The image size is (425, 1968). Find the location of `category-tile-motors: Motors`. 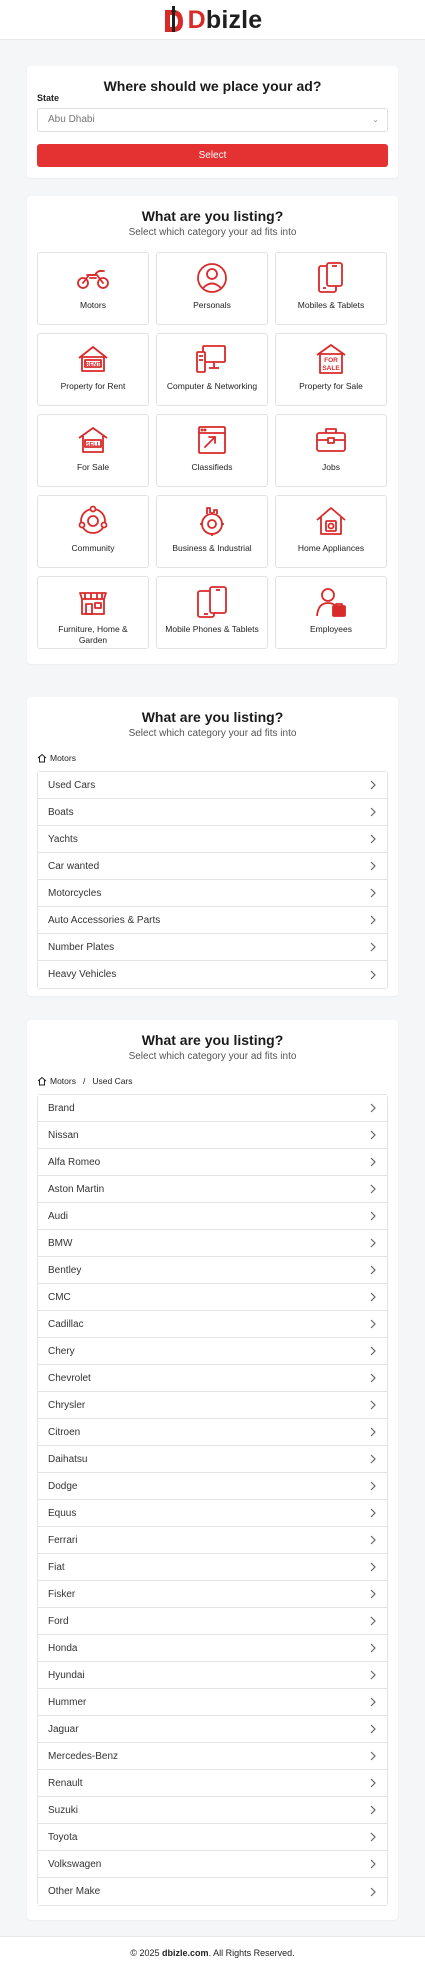

category-tile-motors: Motors is located at coordinates (93, 288).